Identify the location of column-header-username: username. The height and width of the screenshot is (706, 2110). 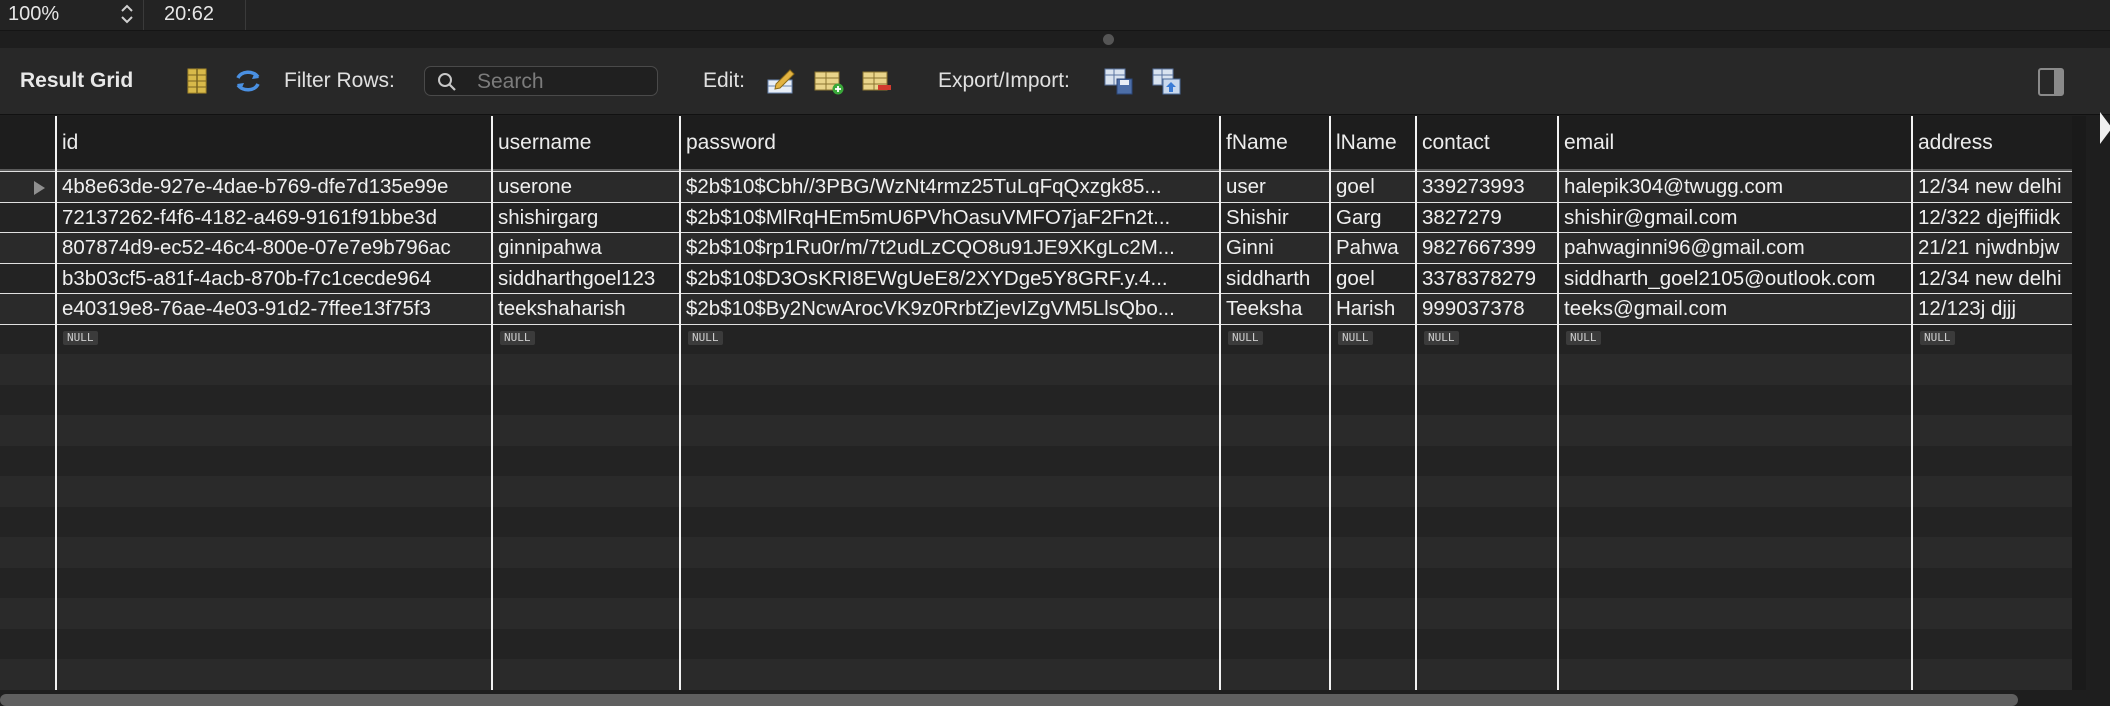
(586, 142).